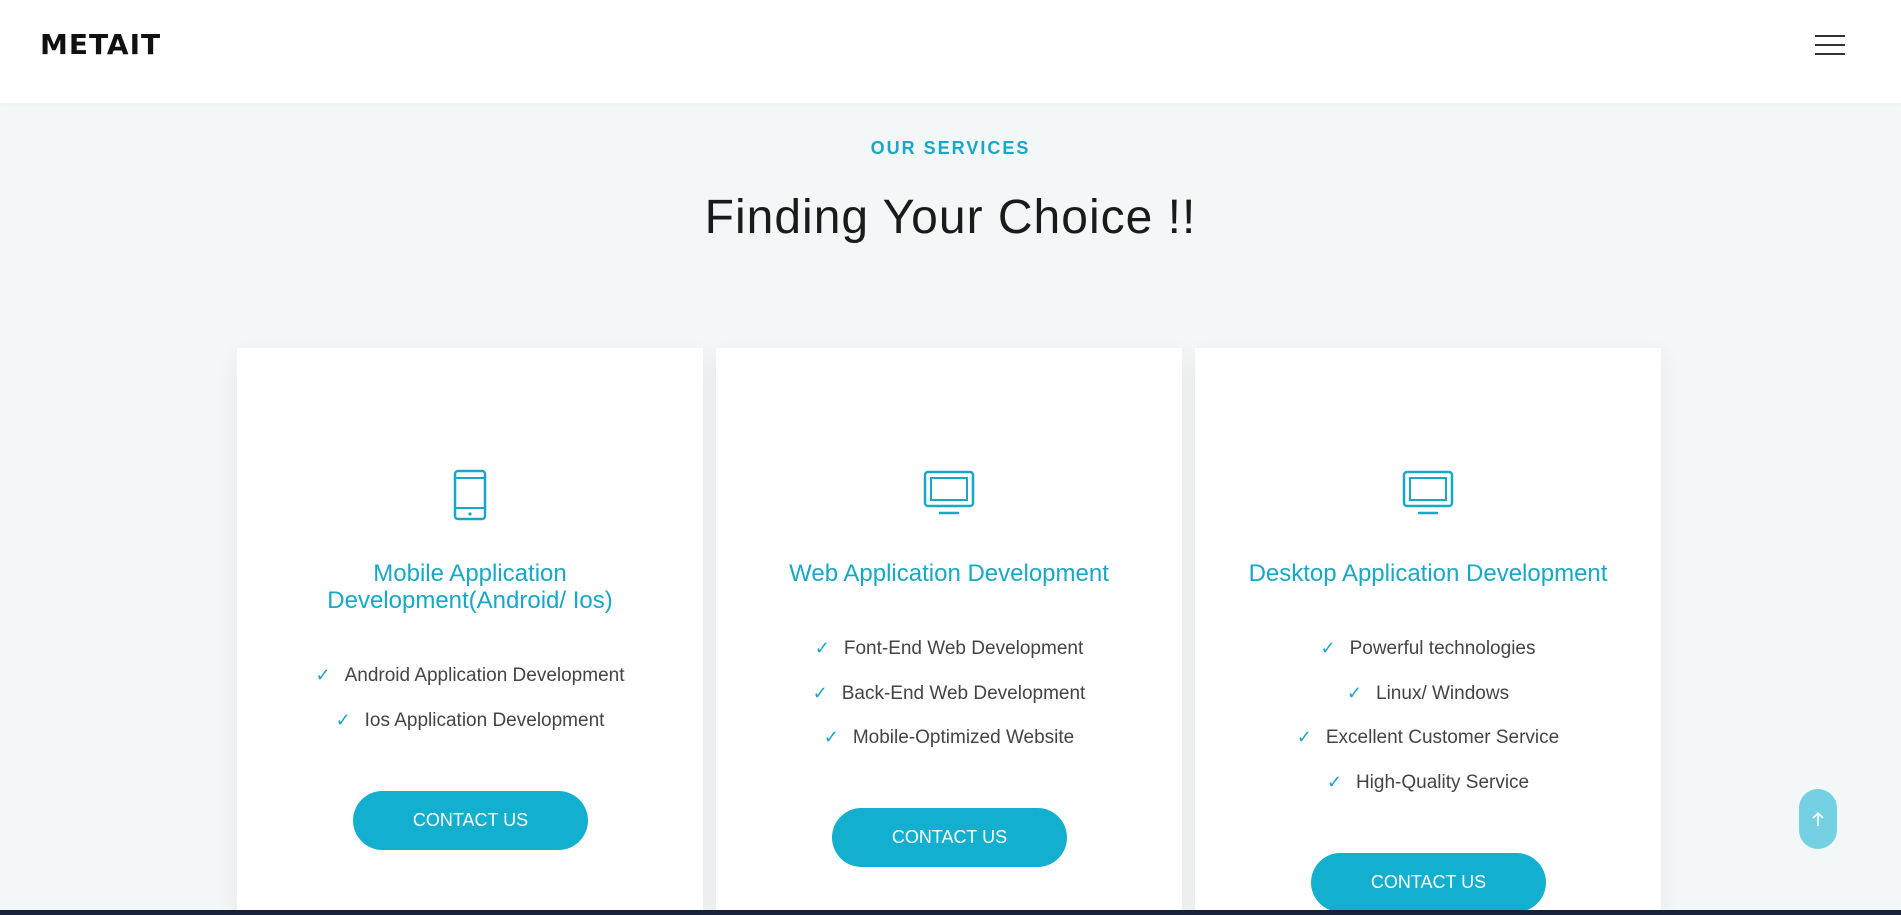 The height and width of the screenshot is (915, 1901). I want to click on arrow-up-icon, so click(1818, 818).